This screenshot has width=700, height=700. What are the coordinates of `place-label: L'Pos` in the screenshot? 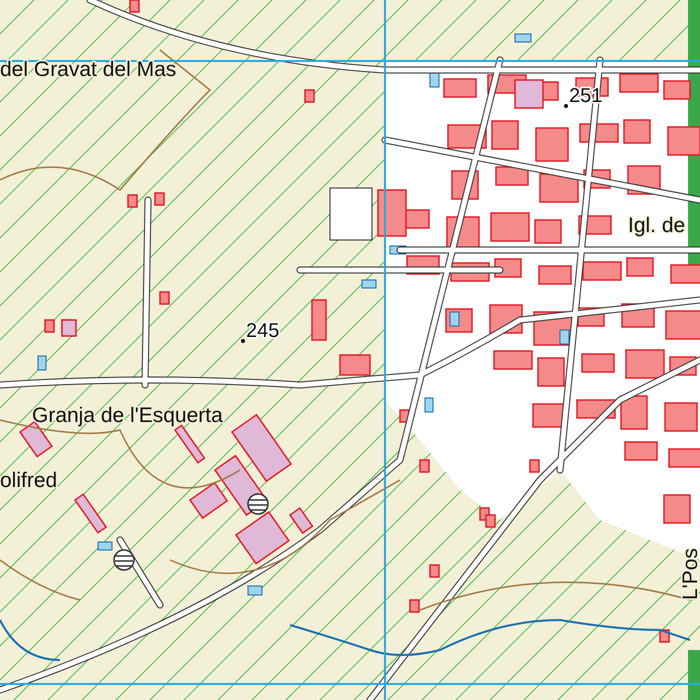 It's located at (689, 574).